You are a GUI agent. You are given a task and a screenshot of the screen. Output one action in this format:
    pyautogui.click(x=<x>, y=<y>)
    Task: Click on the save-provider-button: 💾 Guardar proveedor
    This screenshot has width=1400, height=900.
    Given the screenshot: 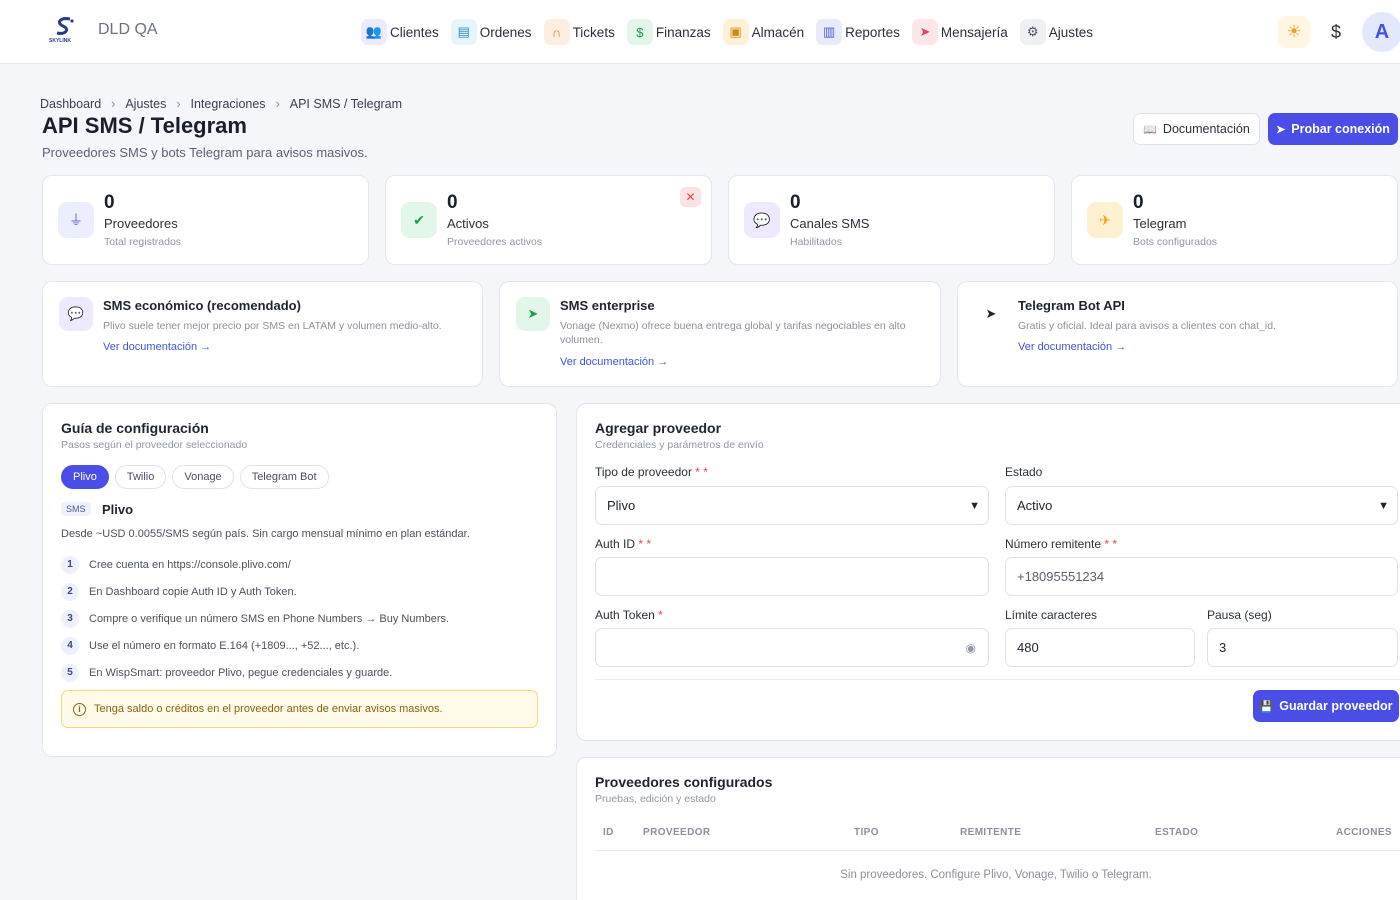 What is the action you would take?
    pyautogui.click(x=1326, y=706)
    